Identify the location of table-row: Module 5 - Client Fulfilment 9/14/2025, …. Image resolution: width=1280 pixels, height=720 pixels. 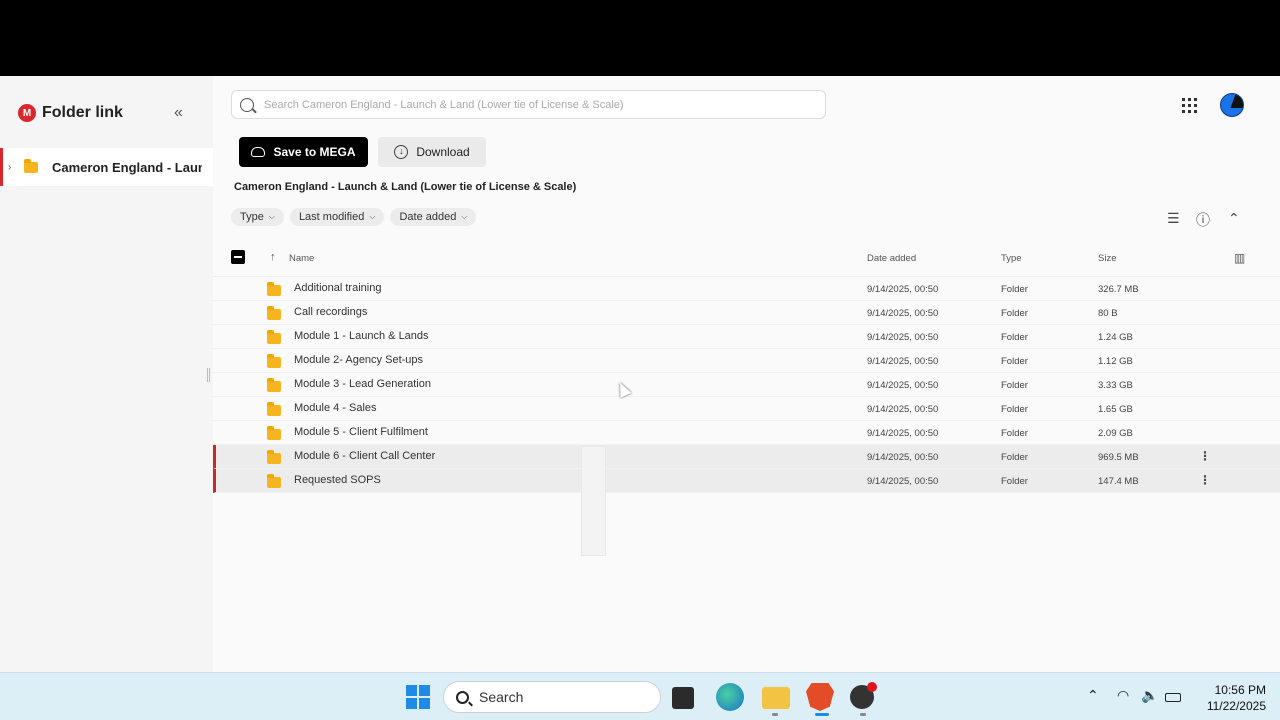
(746, 433).